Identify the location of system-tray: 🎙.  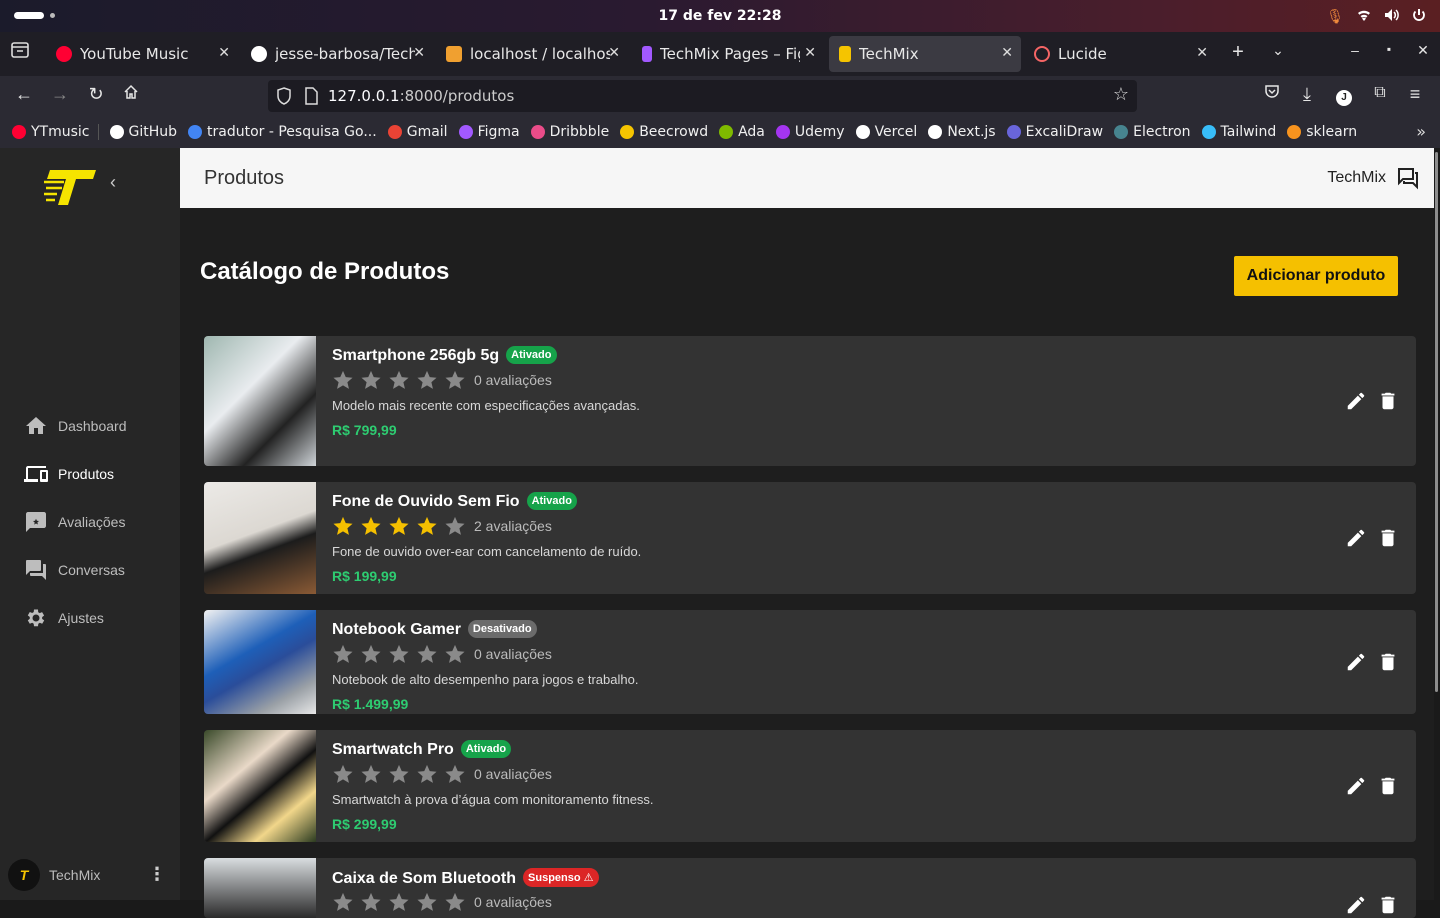
(1376, 16).